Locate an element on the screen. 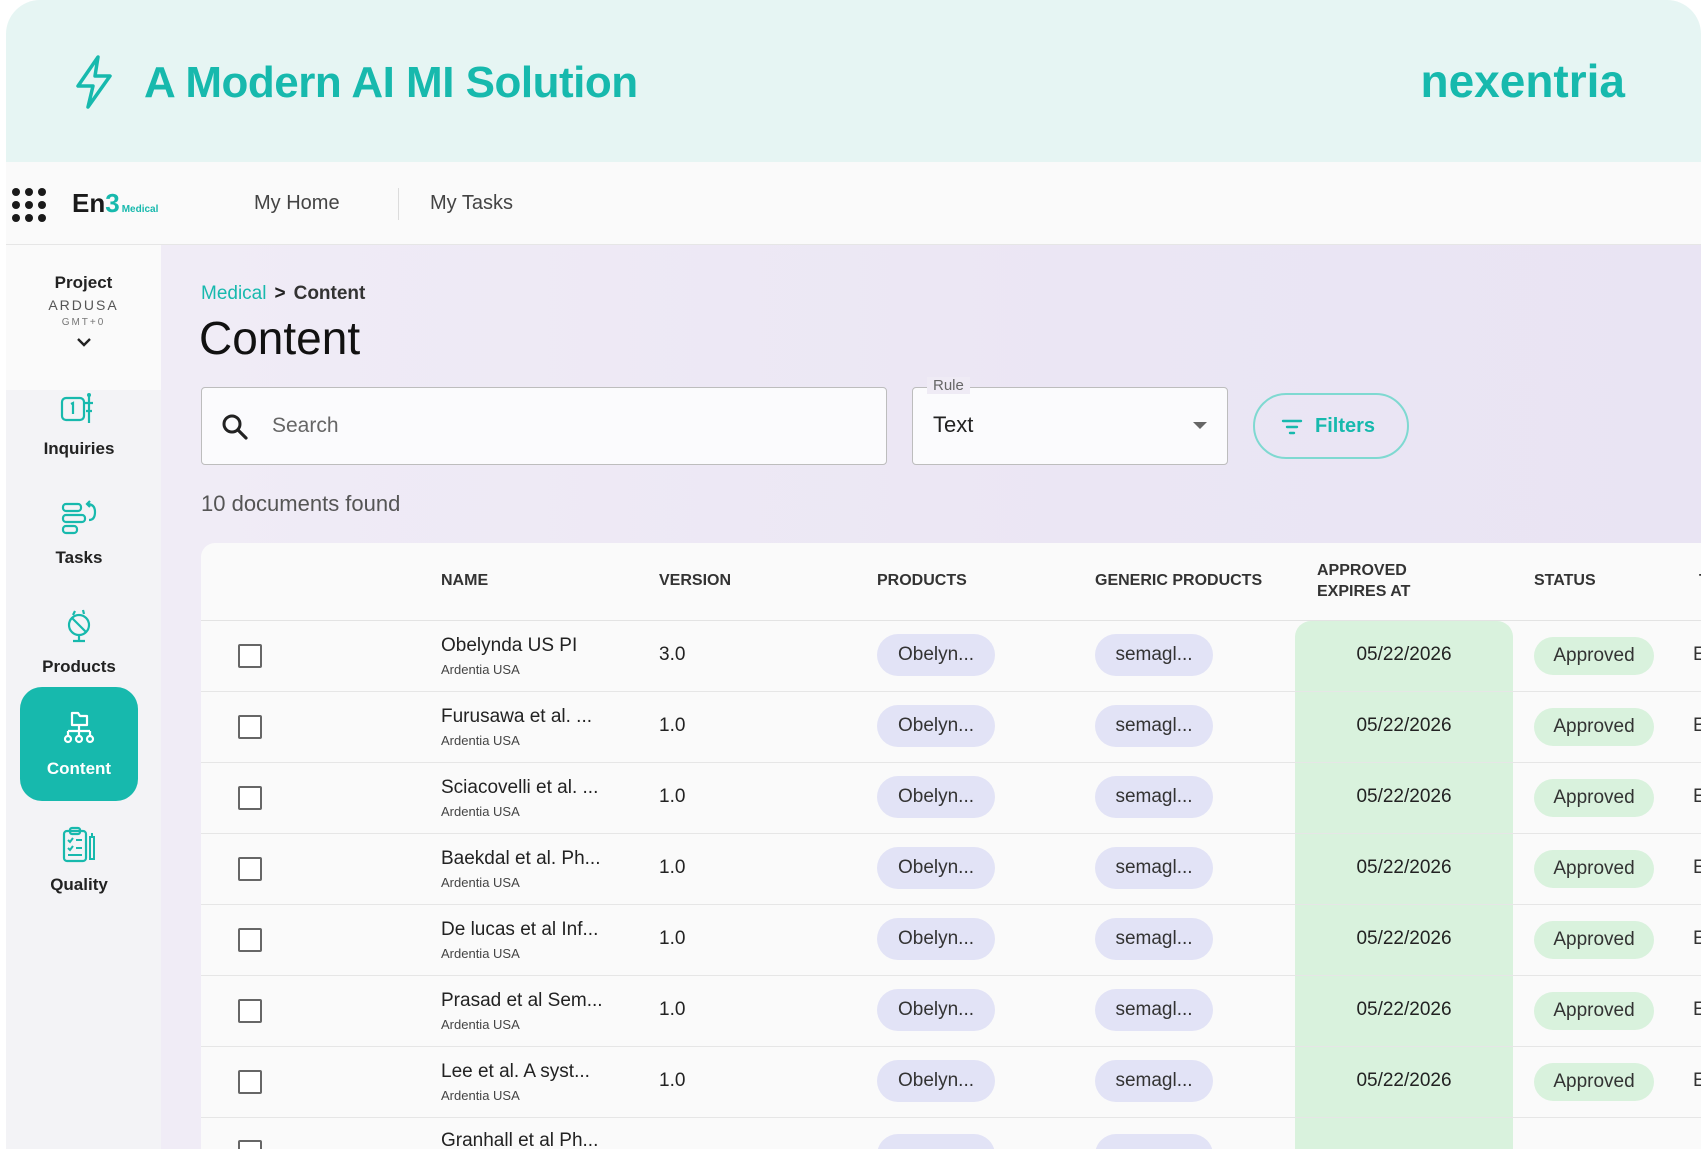  products-icon is located at coordinates (79, 626).